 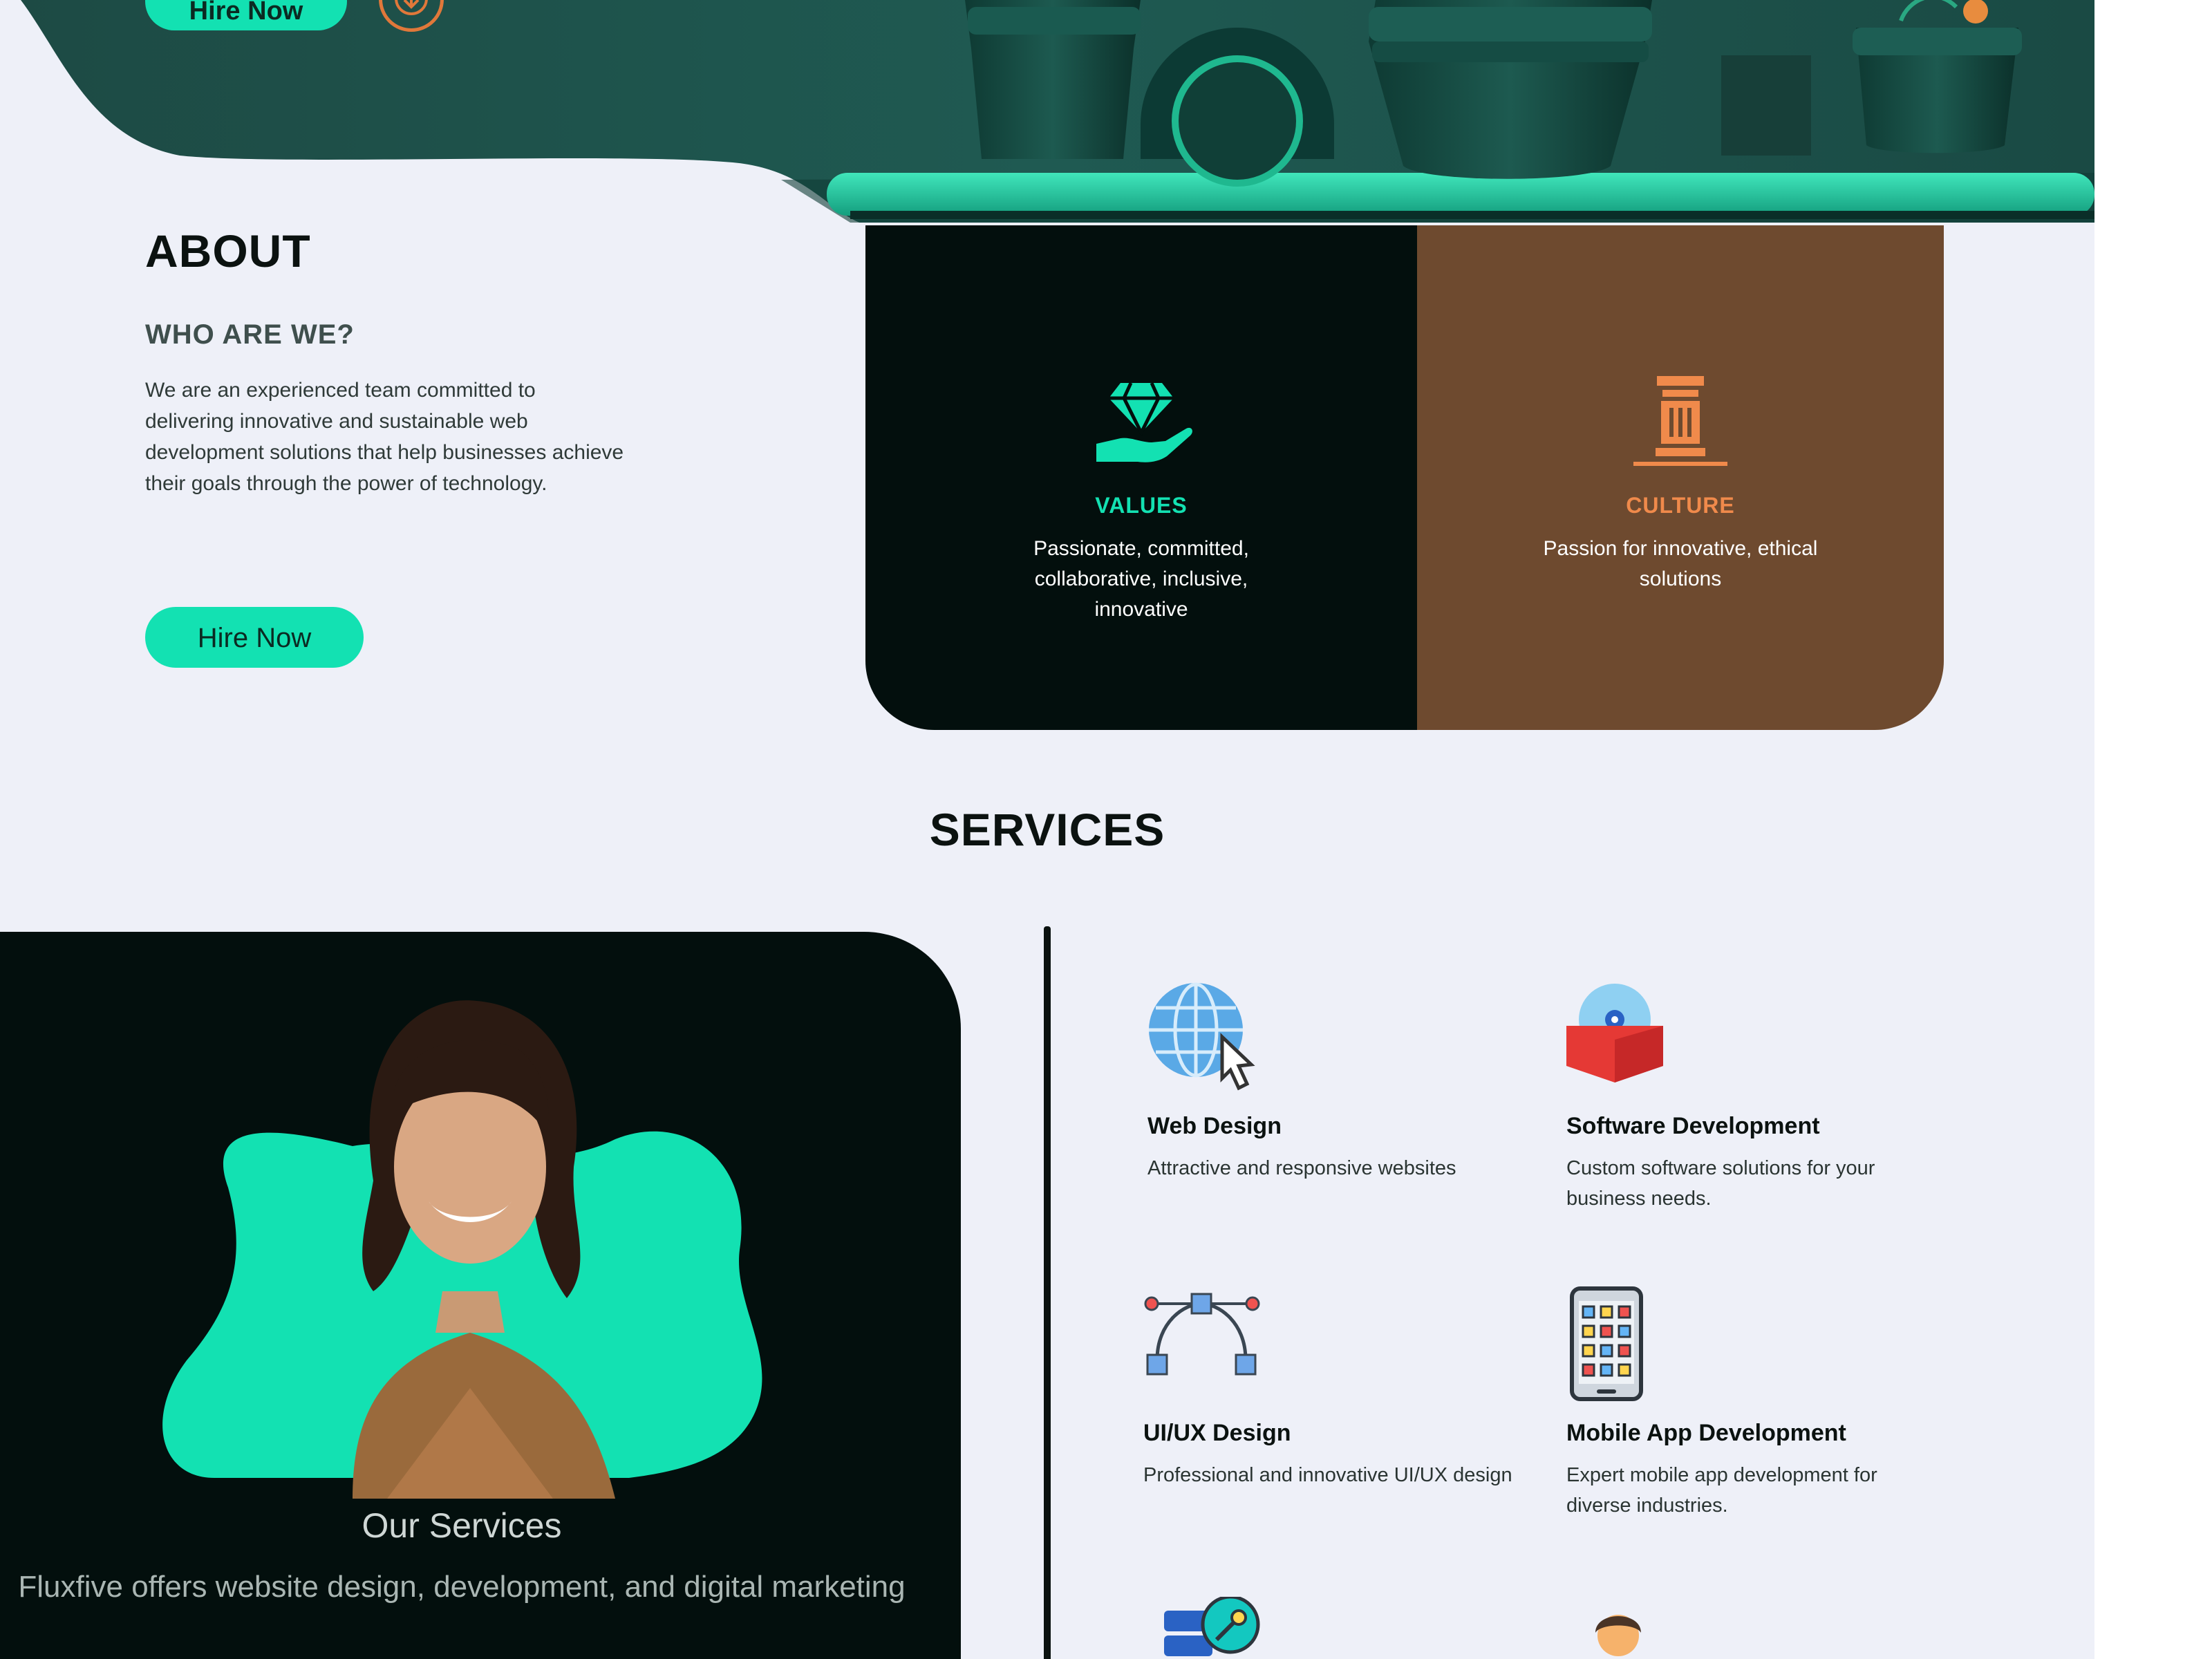 What do you see at coordinates (1047, 1292) in the screenshot?
I see `services-divider` at bounding box center [1047, 1292].